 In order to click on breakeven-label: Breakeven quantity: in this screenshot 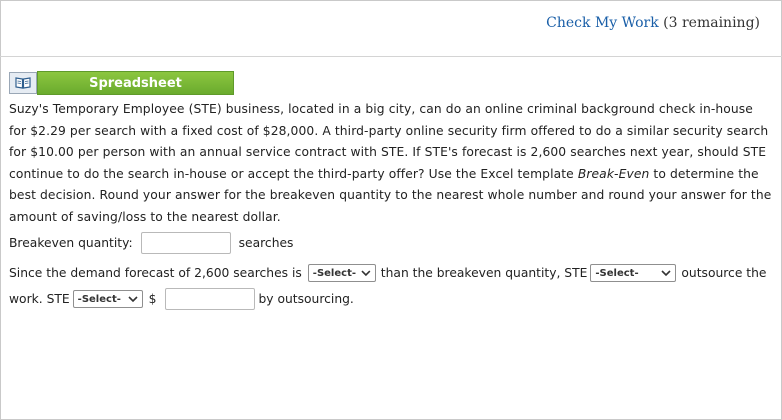, I will do `click(71, 243)`.